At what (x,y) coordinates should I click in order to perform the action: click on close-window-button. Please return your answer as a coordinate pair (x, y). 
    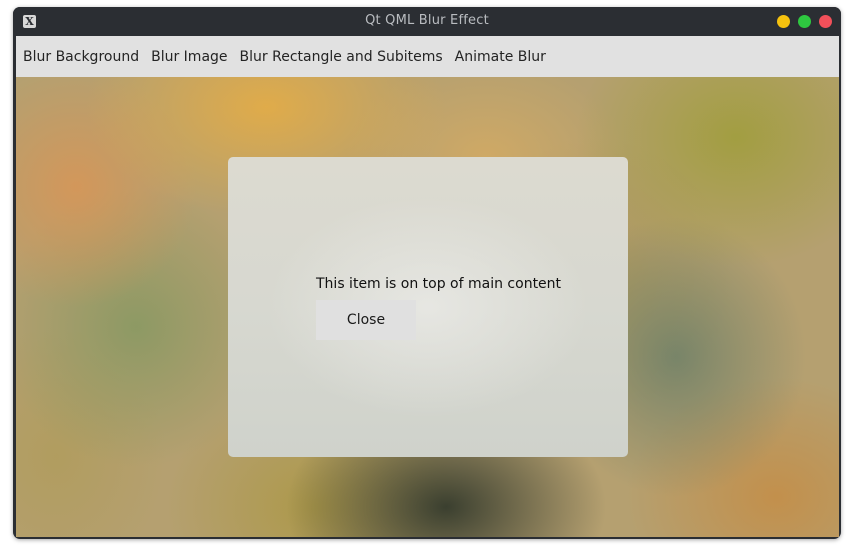
    Looking at the image, I should click on (825, 21).